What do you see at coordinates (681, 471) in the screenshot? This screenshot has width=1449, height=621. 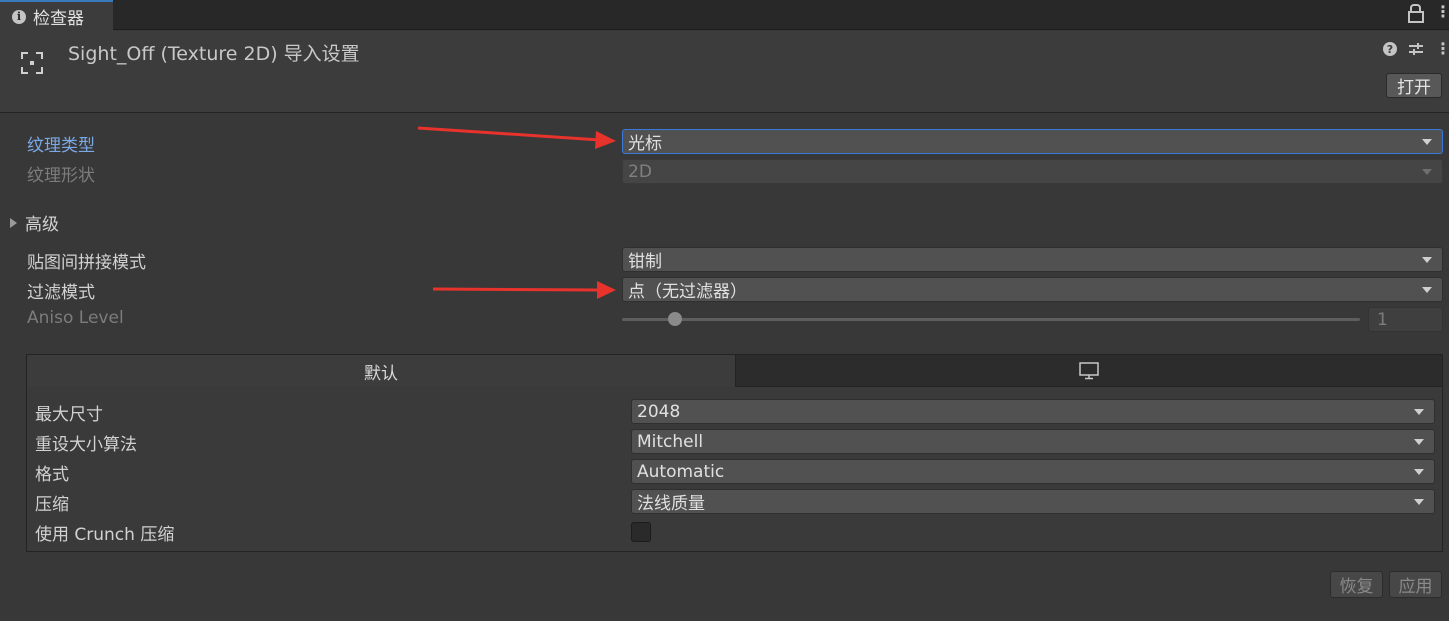 I see `format-value: Automatic` at bounding box center [681, 471].